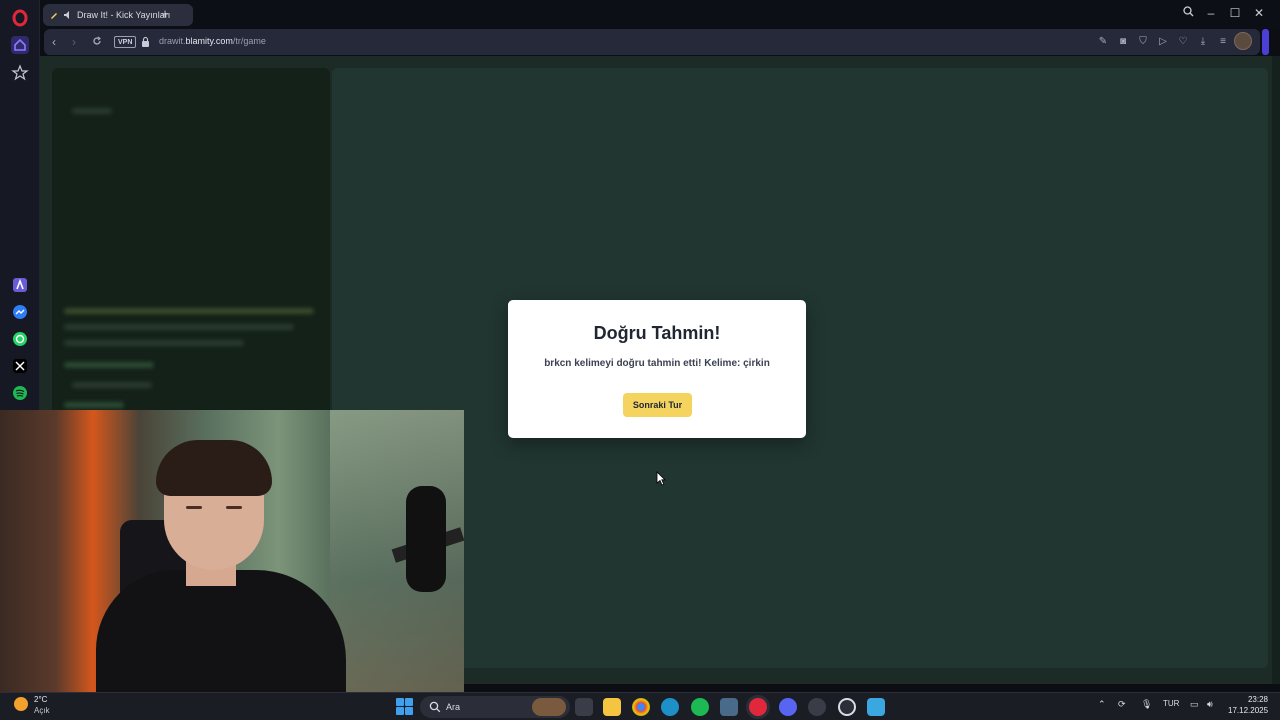 The height and width of the screenshot is (720, 1280). Describe the element at coordinates (661, 478) in the screenshot. I see `mouse-cursor-icon` at that location.